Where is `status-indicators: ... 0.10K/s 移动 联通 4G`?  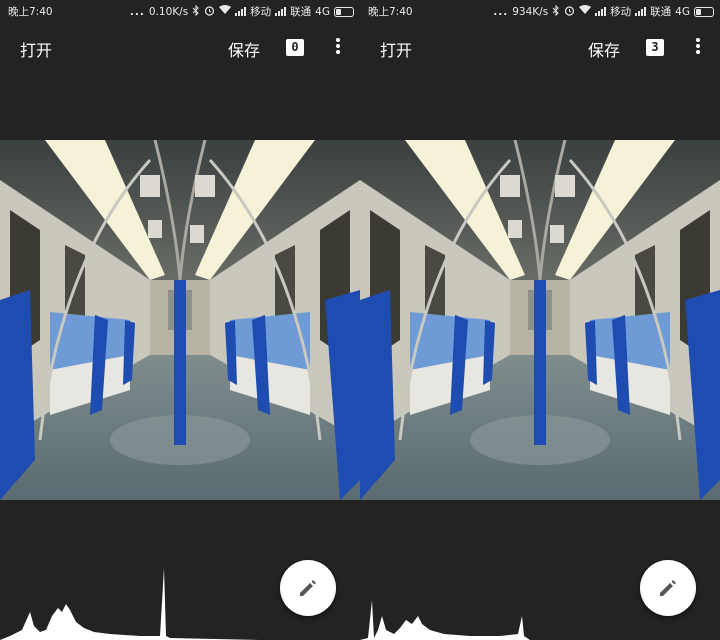
status-indicators: ... 0.10K/s 移动 联通 4G is located at coordinates (242, 11).